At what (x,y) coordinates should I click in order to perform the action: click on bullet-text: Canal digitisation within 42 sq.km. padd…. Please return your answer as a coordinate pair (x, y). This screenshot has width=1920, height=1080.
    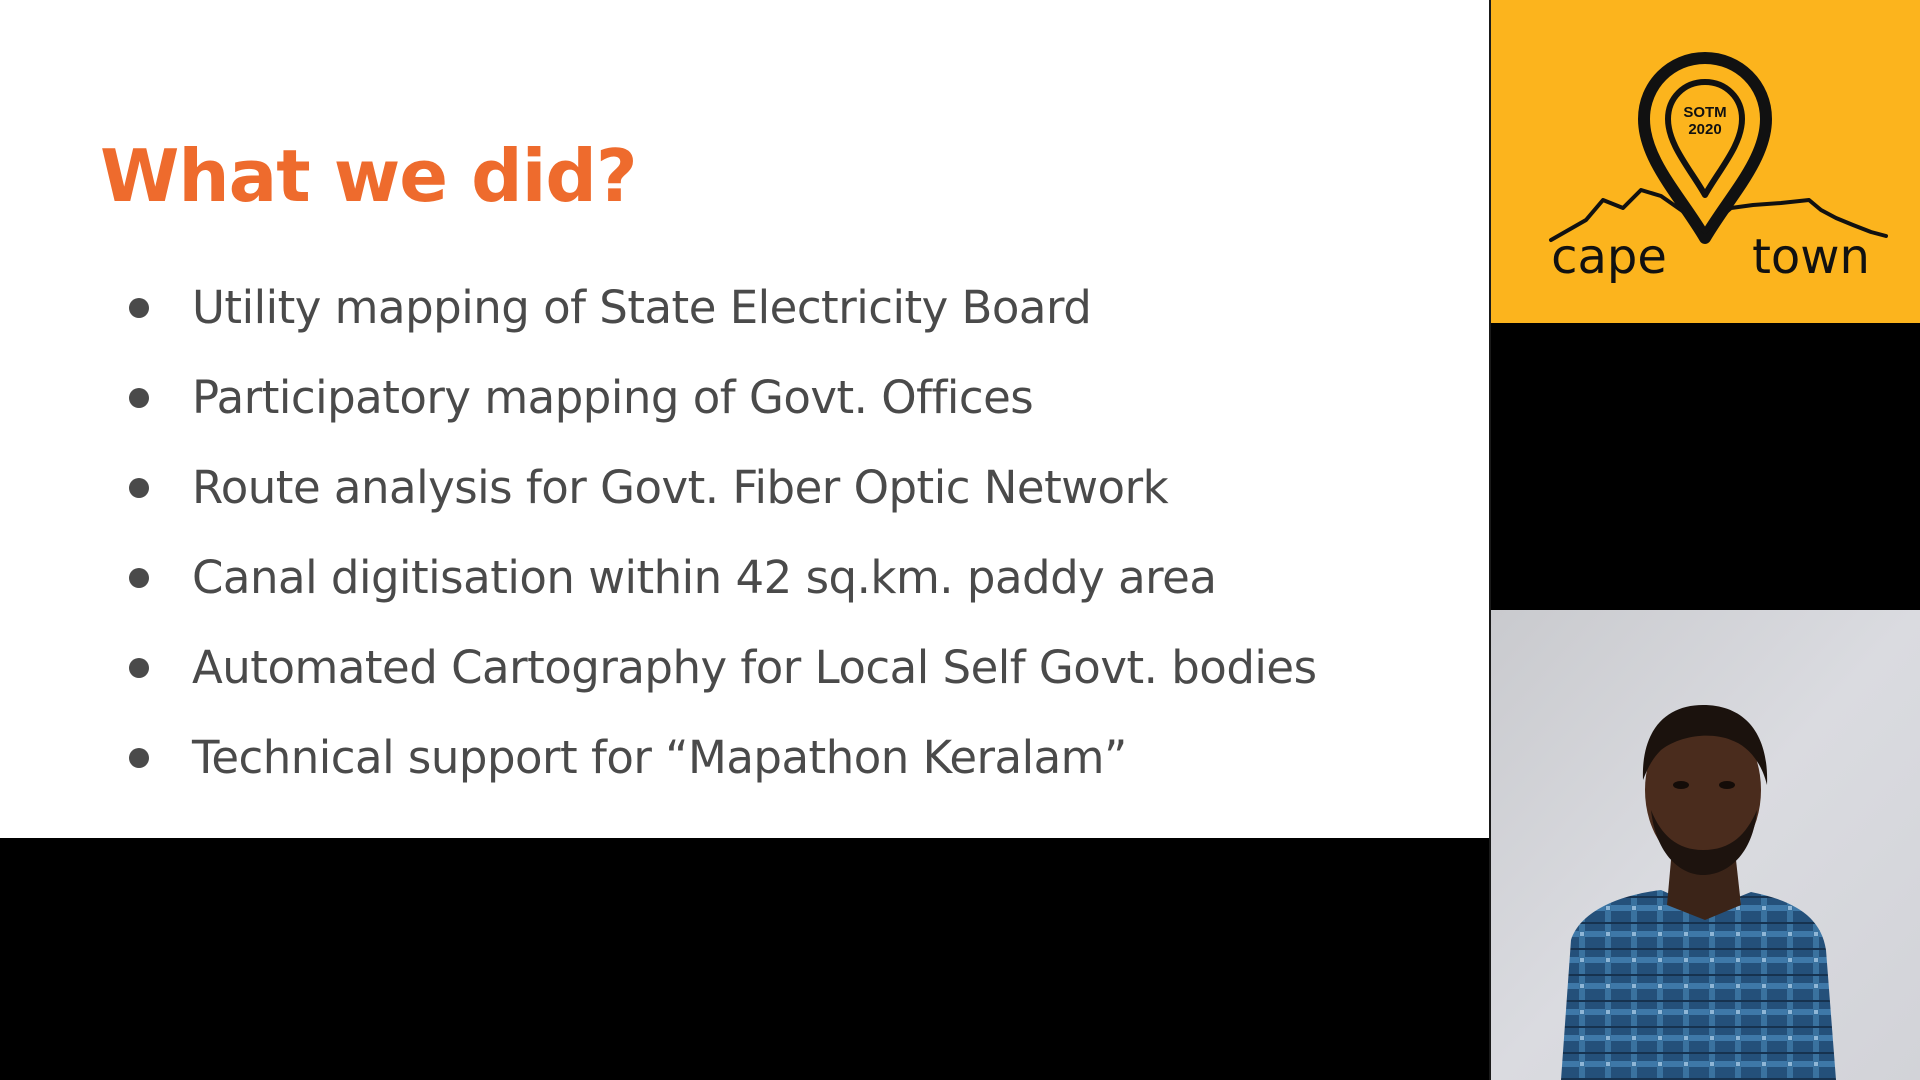
    Looking at the image, I should click on (704, 577).